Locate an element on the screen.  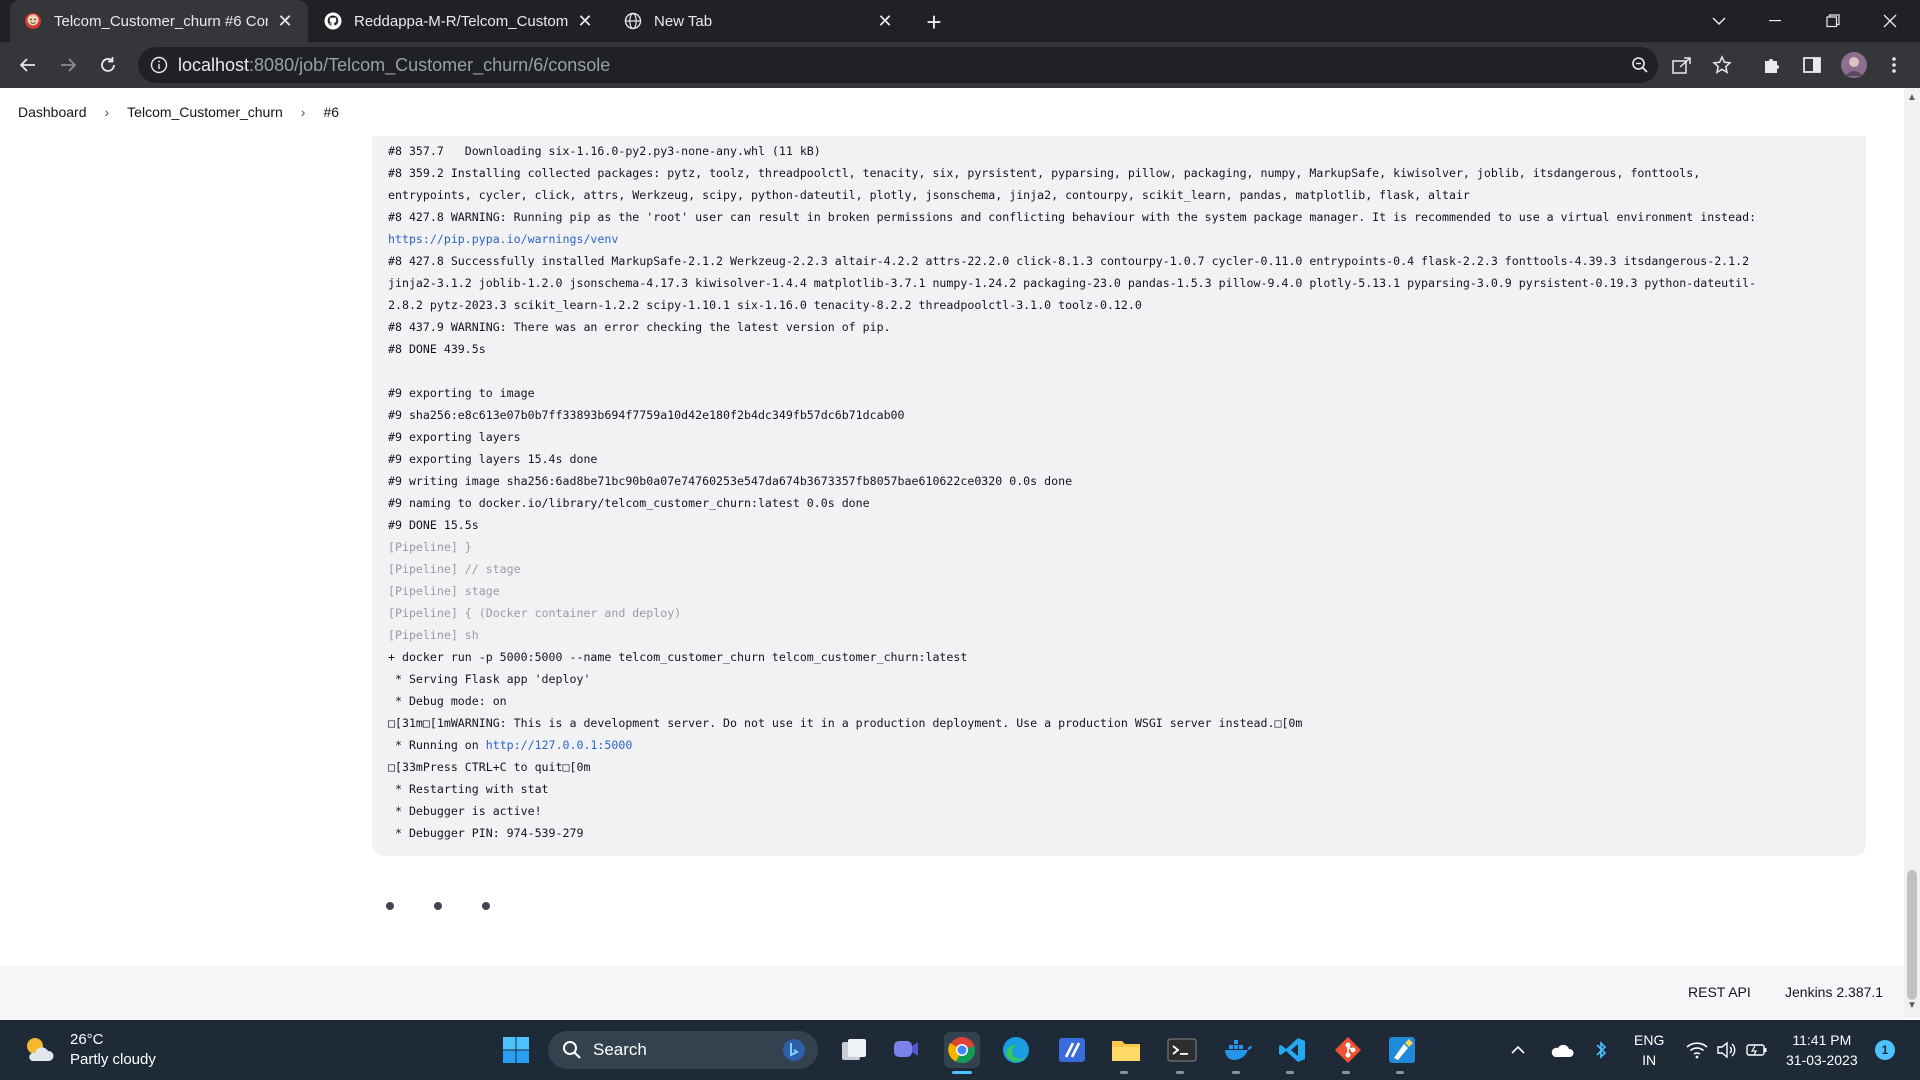
forward-arrow-icon is located at coordinates (68, 65).